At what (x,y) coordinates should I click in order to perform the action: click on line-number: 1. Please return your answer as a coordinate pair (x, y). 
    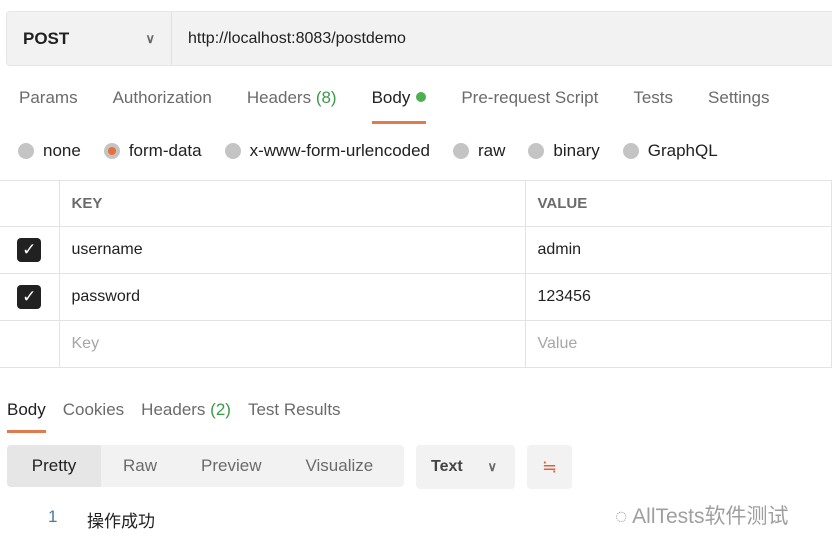
    Looking at the image, I should click on (53, 516).